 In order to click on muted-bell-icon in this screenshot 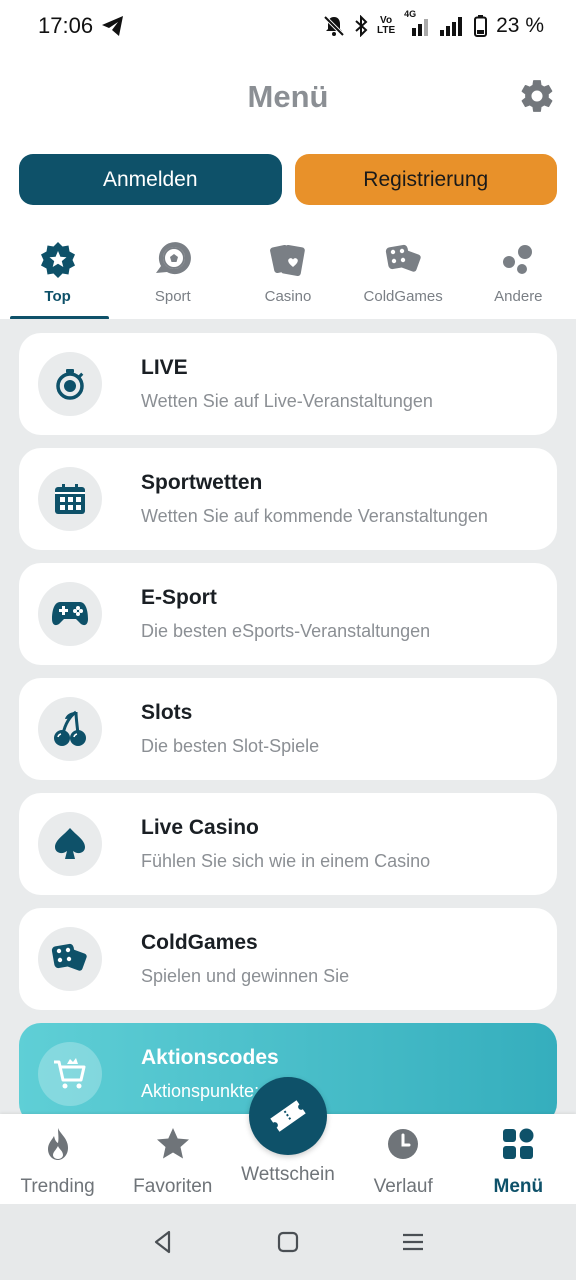, I will do `click(334, 26)`.